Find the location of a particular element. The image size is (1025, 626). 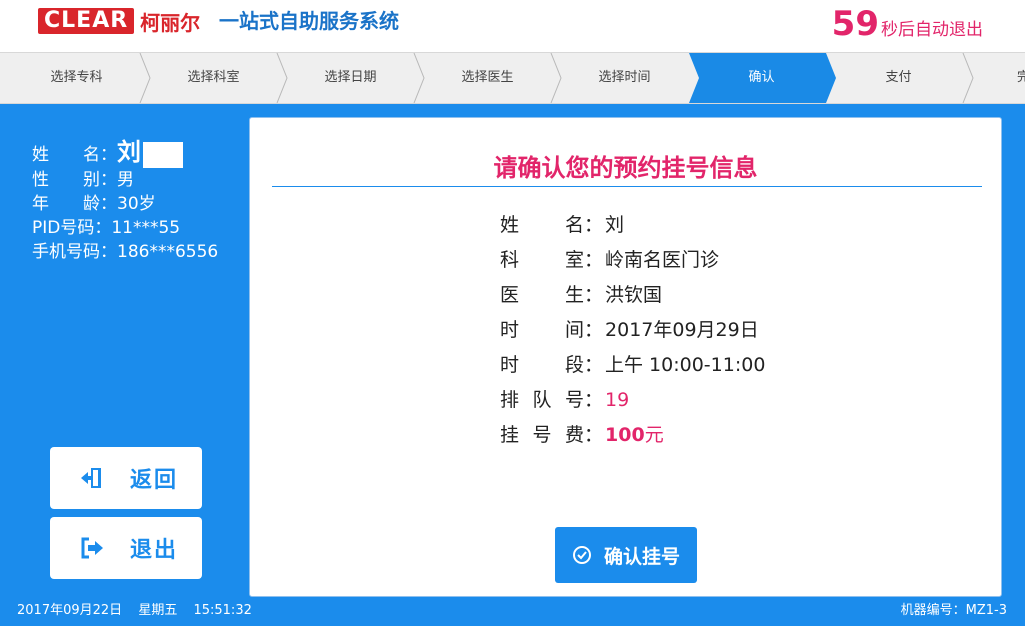

progress-steps: 选择专科 选择科室 选择日期 选择医生 选择时间 确认 支付 完 is located at coordinates (512, 78).